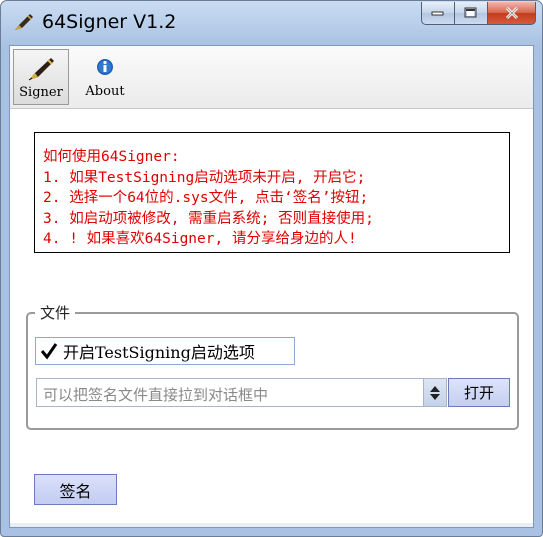 This screenshot has width=543, height=537. Describe the element at coordinates (204, 177) in the screenshot. I see `instruction-line: 1. 如果TestSigning启动选项未开启, 开启它;` at that location.